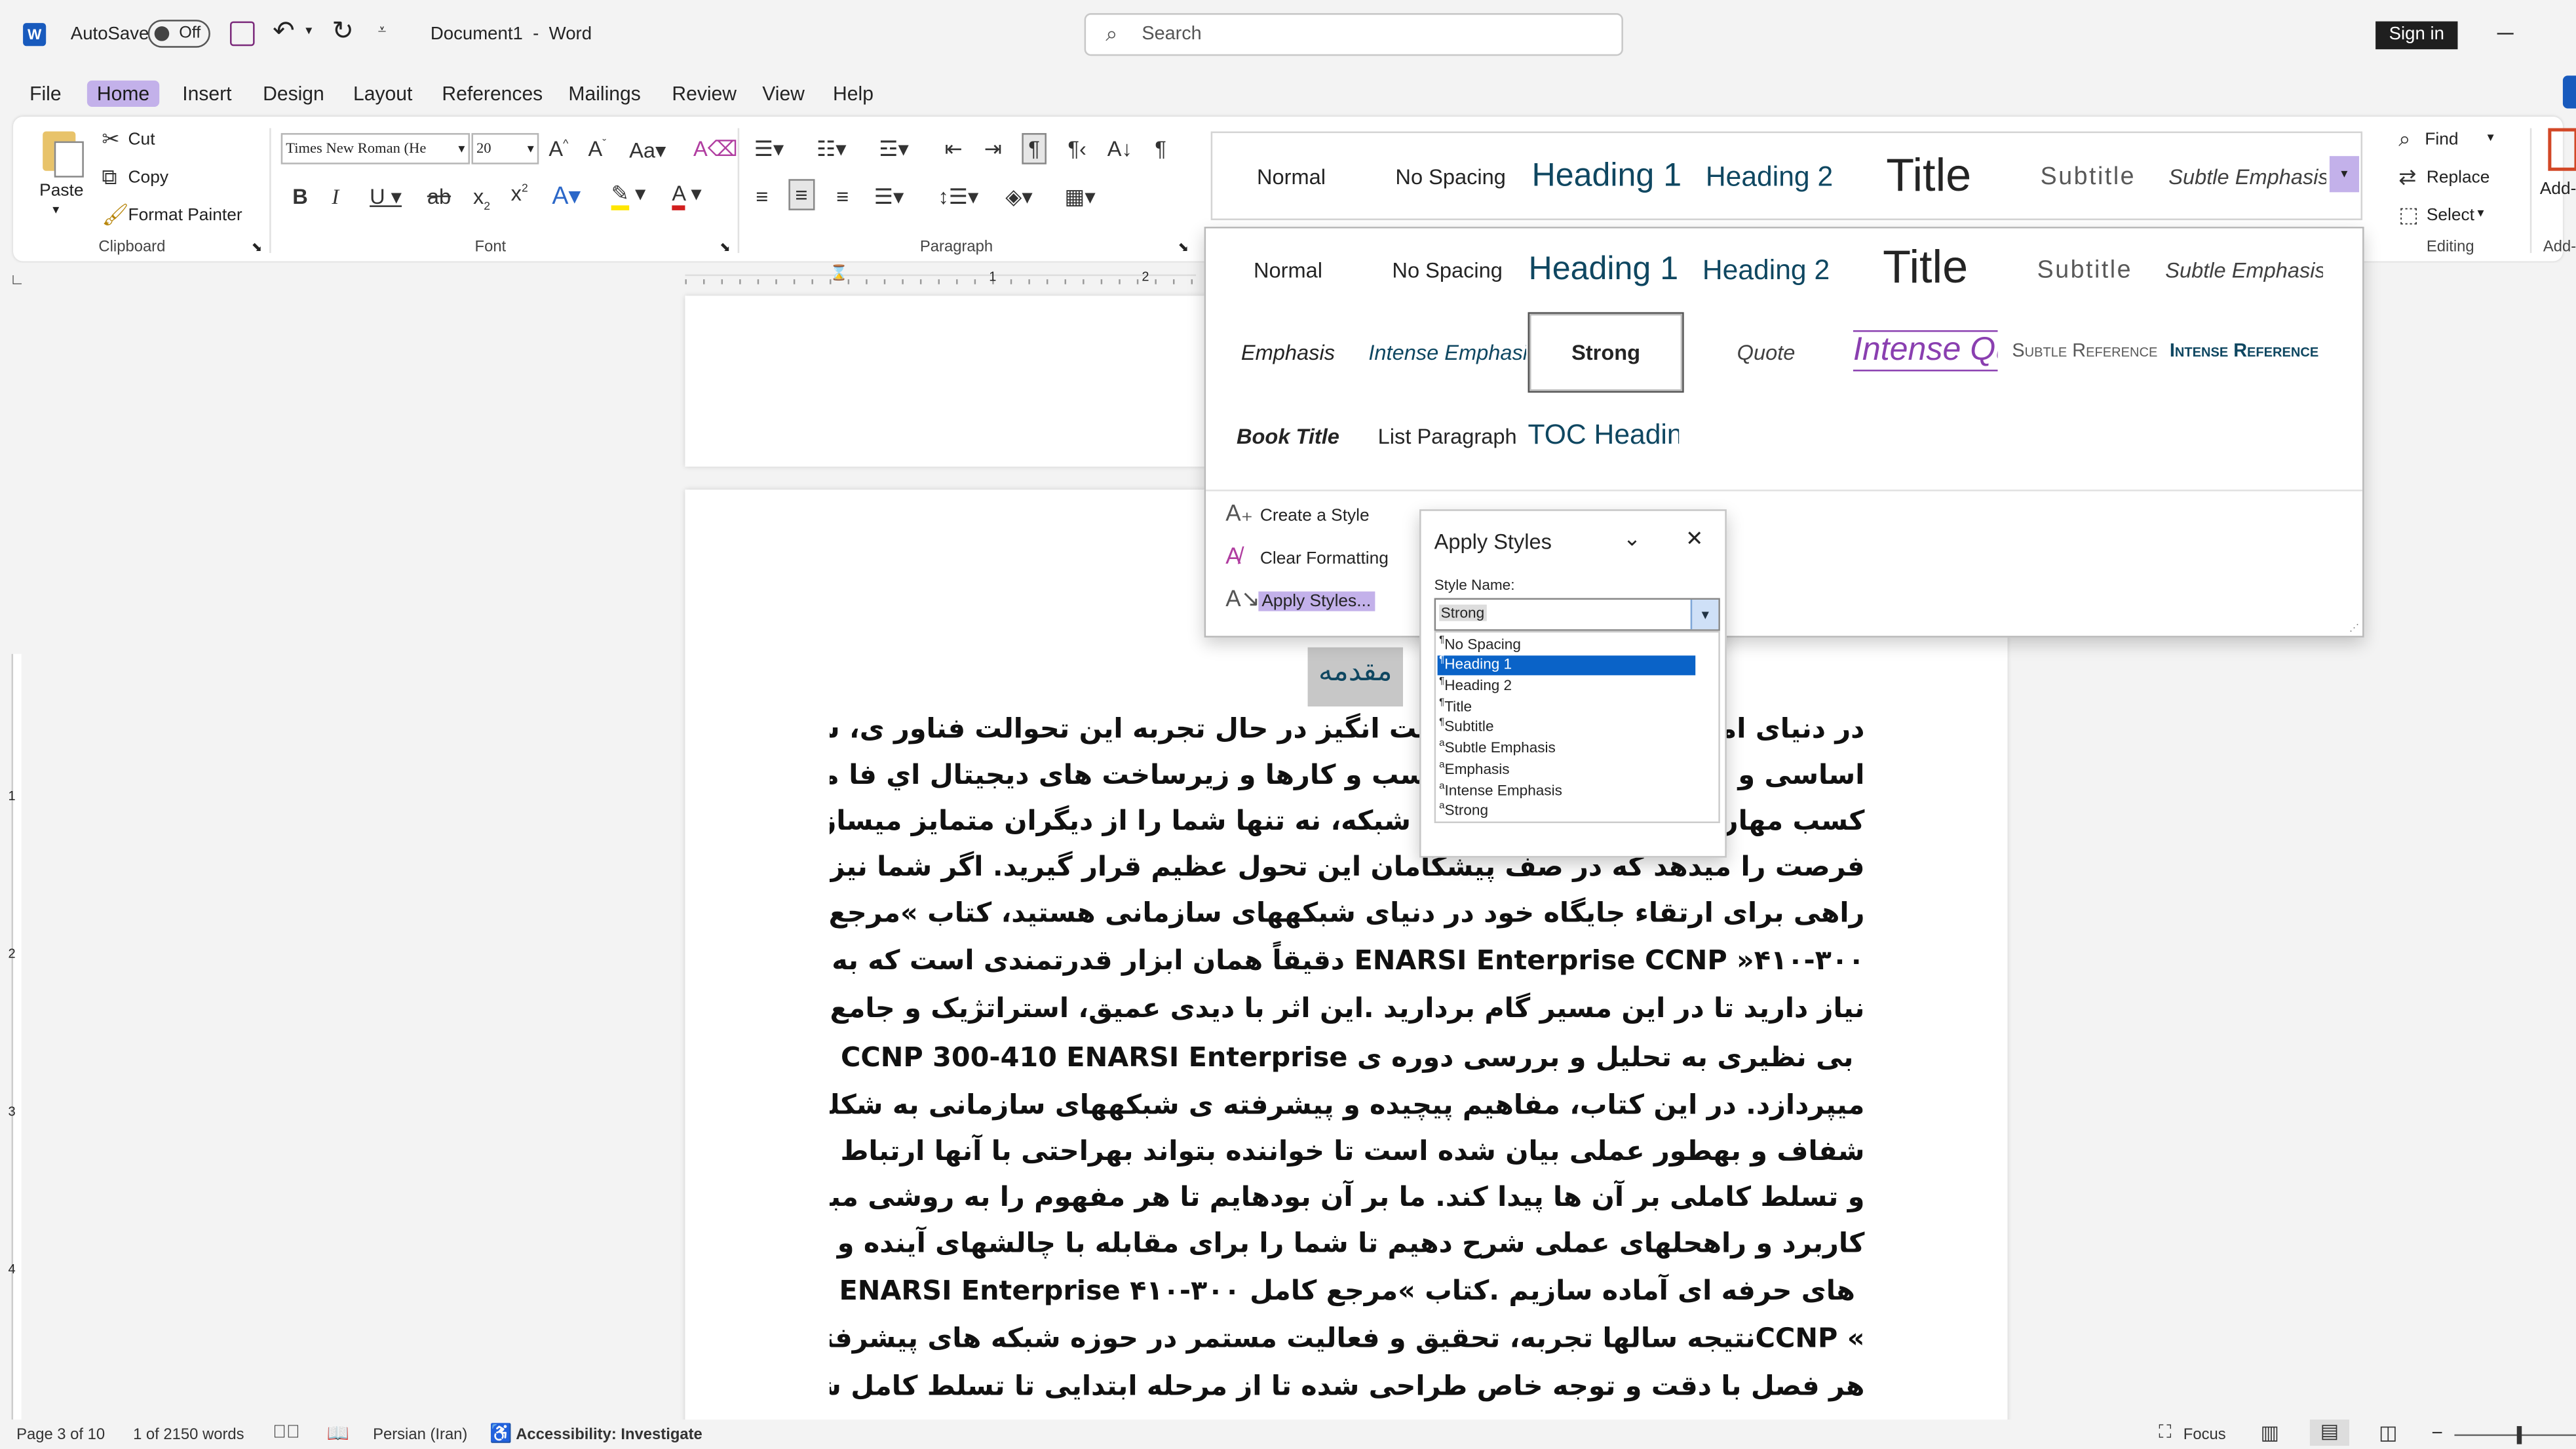 This screenshot has height=1449, width=2576. Describe the element at coordinates (1474, 769) in the screenshot. I see `list-item: aEmphasis` at that location.